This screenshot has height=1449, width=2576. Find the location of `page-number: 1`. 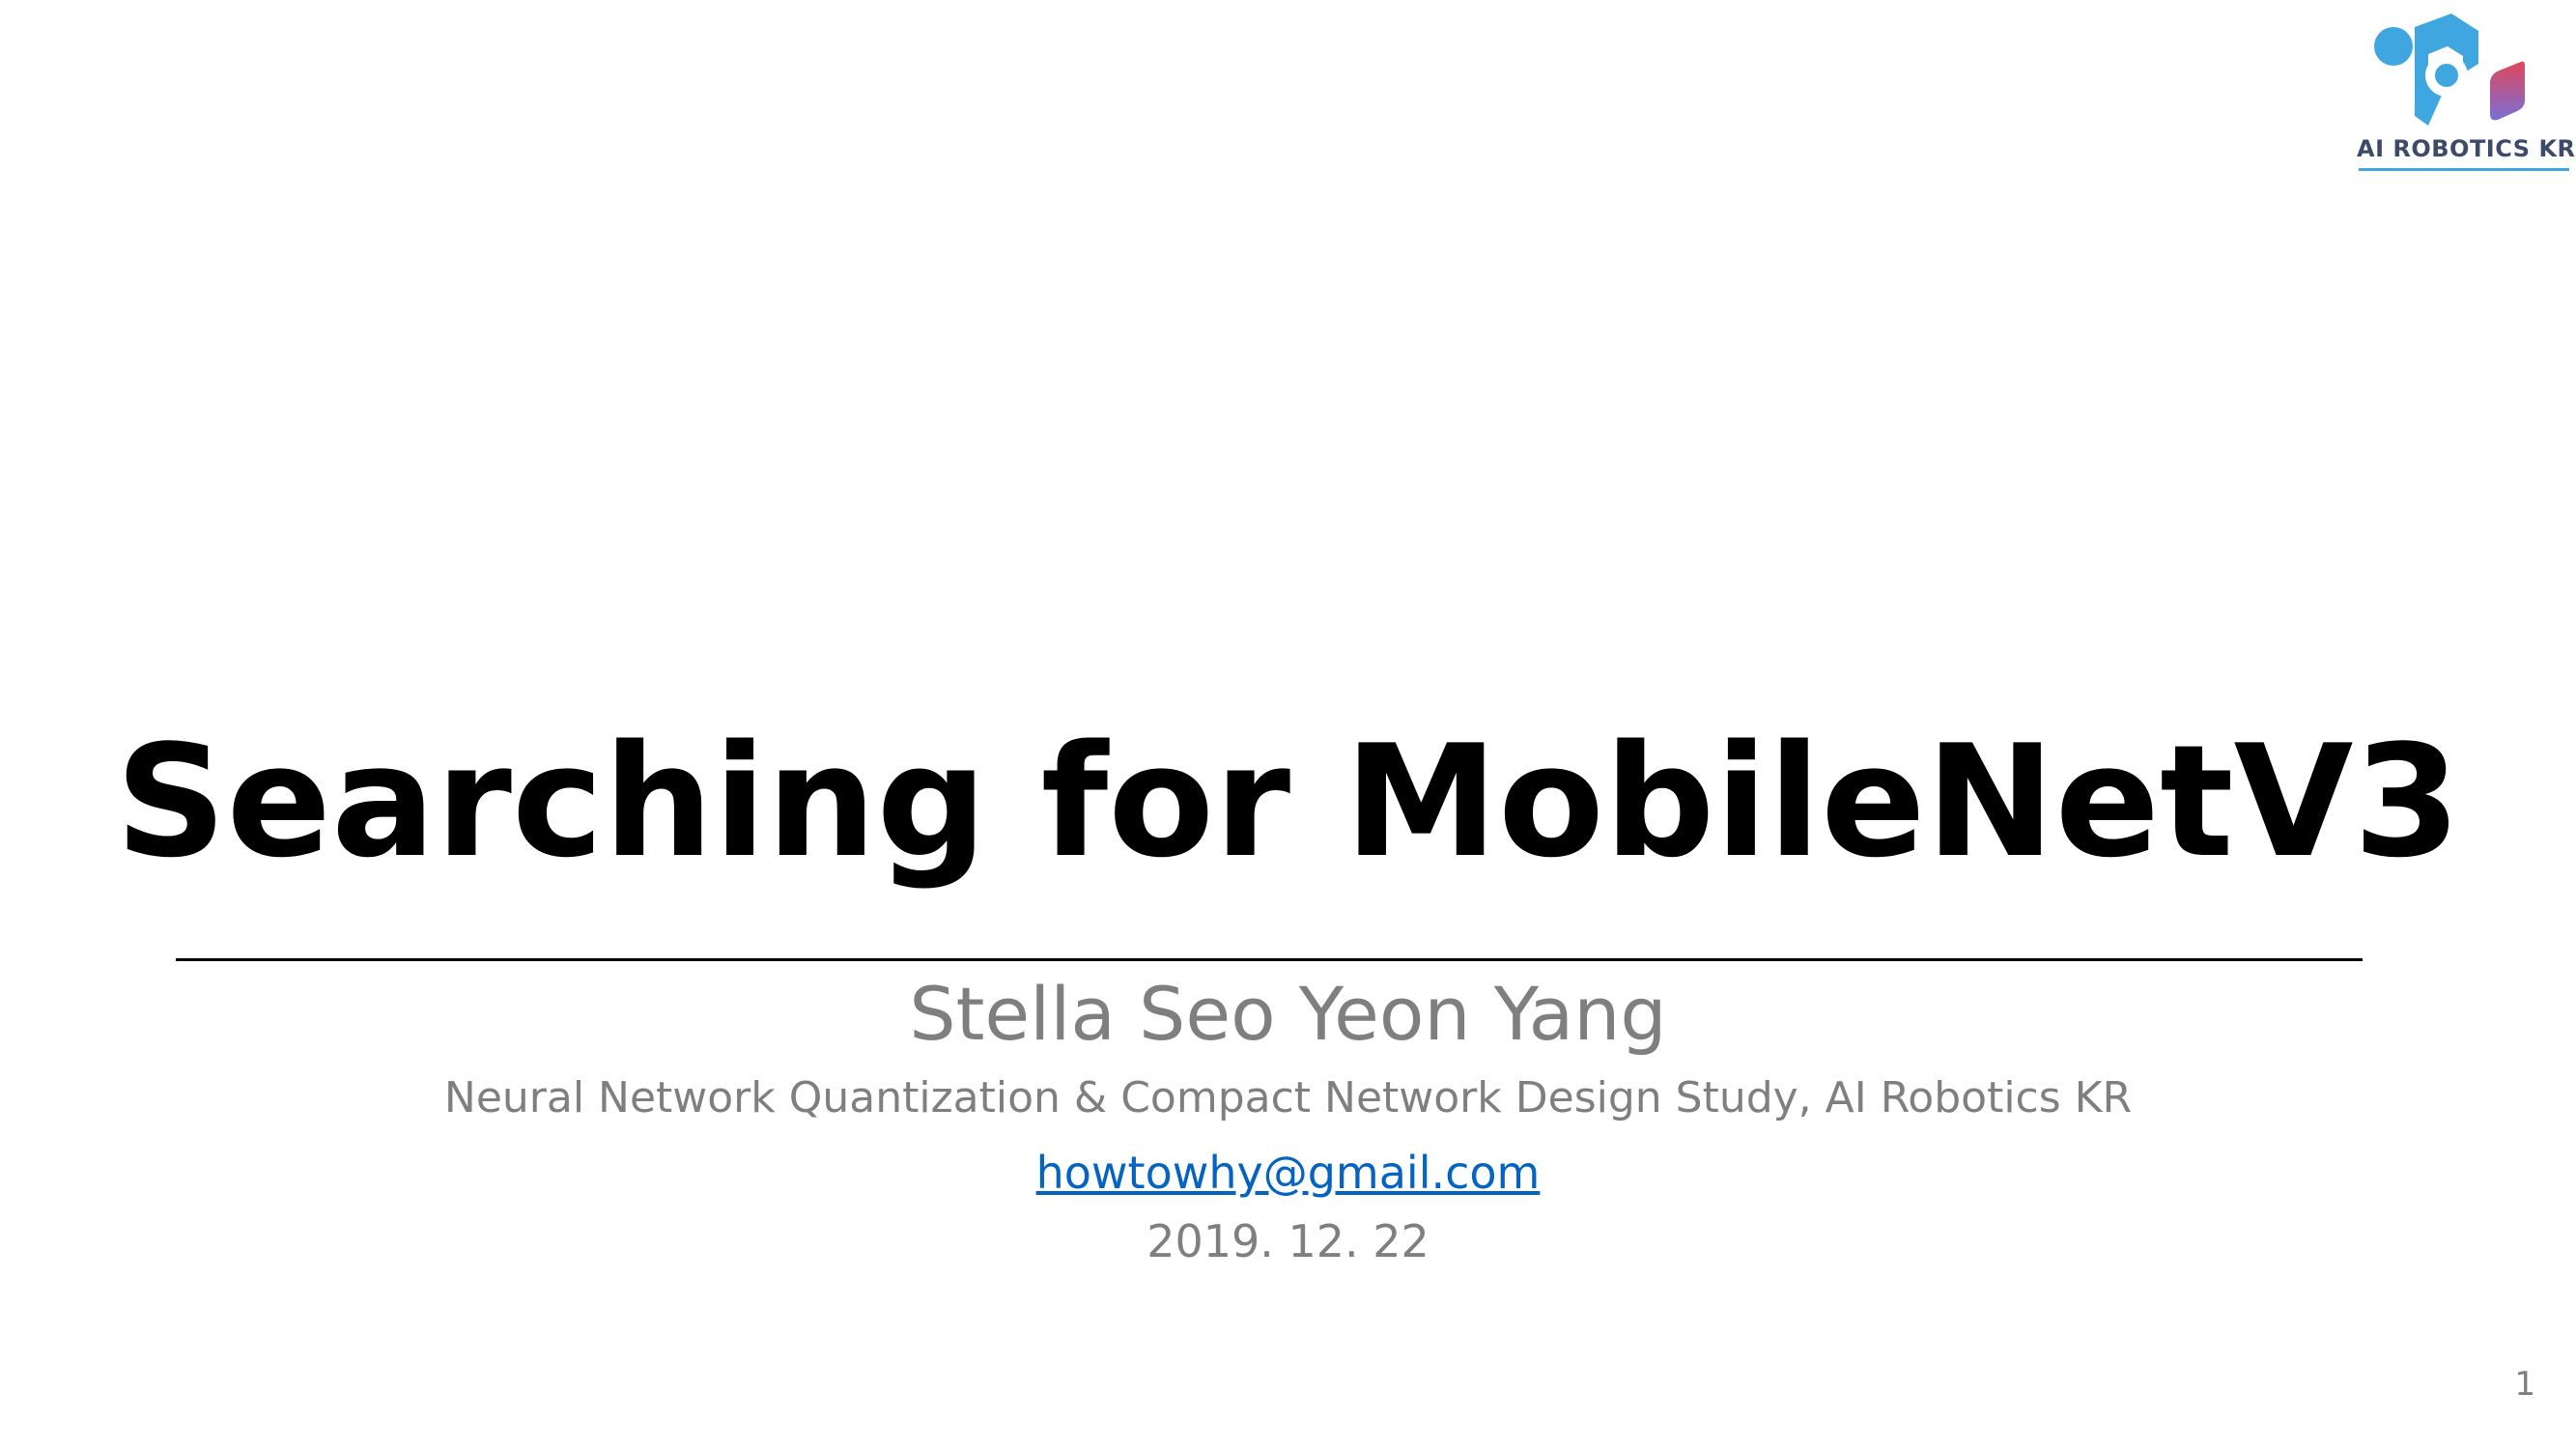

page-number: 1 is located at coordinates (2524, 1384).